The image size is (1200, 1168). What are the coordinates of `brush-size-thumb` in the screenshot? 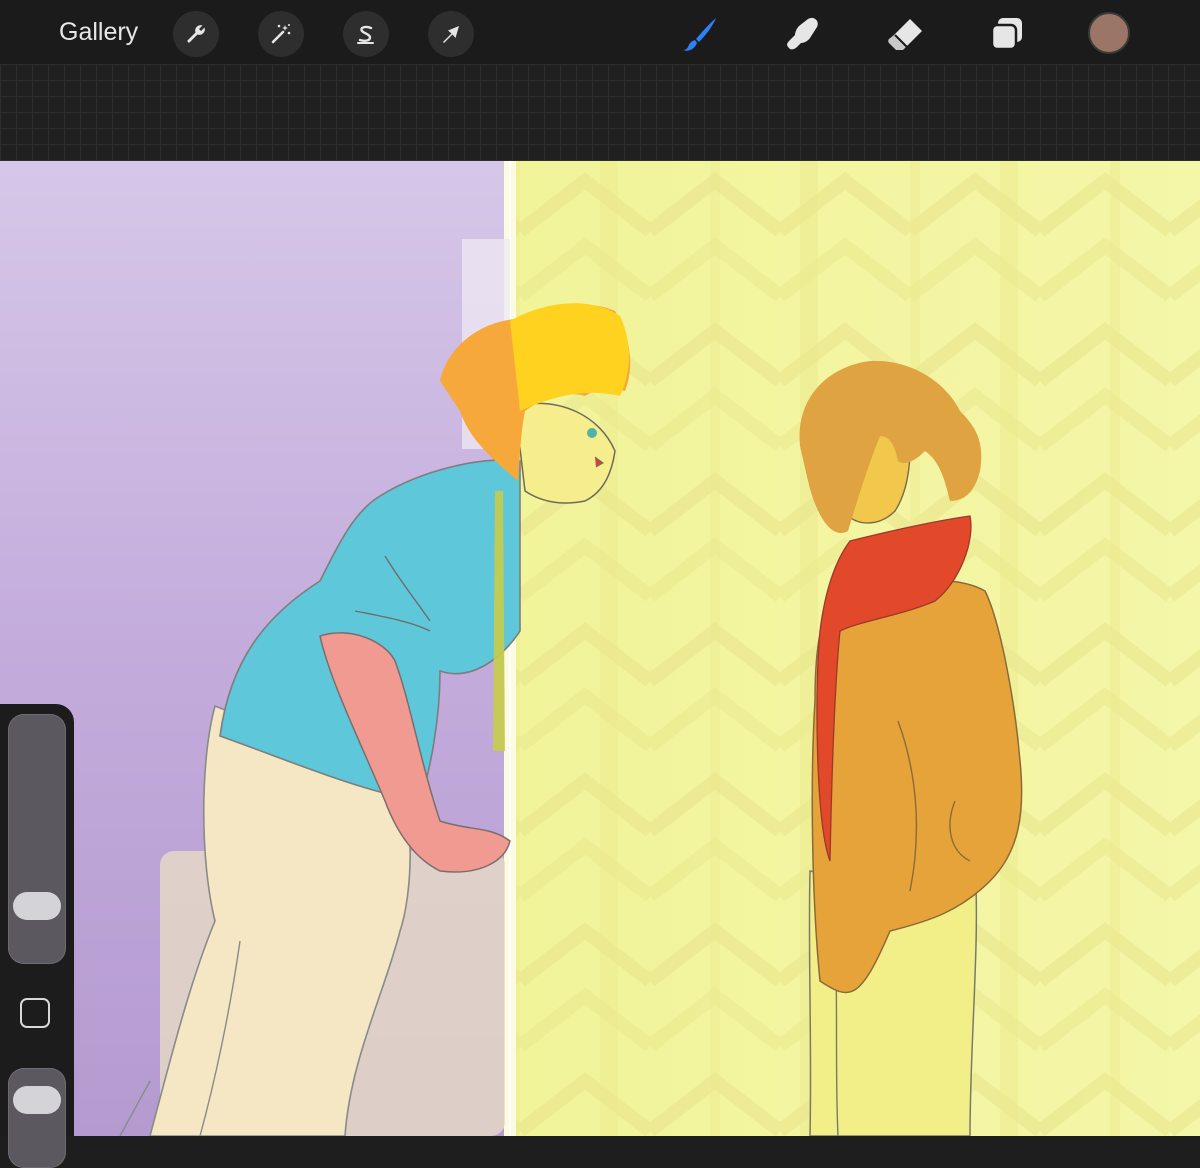 It's located at (37, 906).